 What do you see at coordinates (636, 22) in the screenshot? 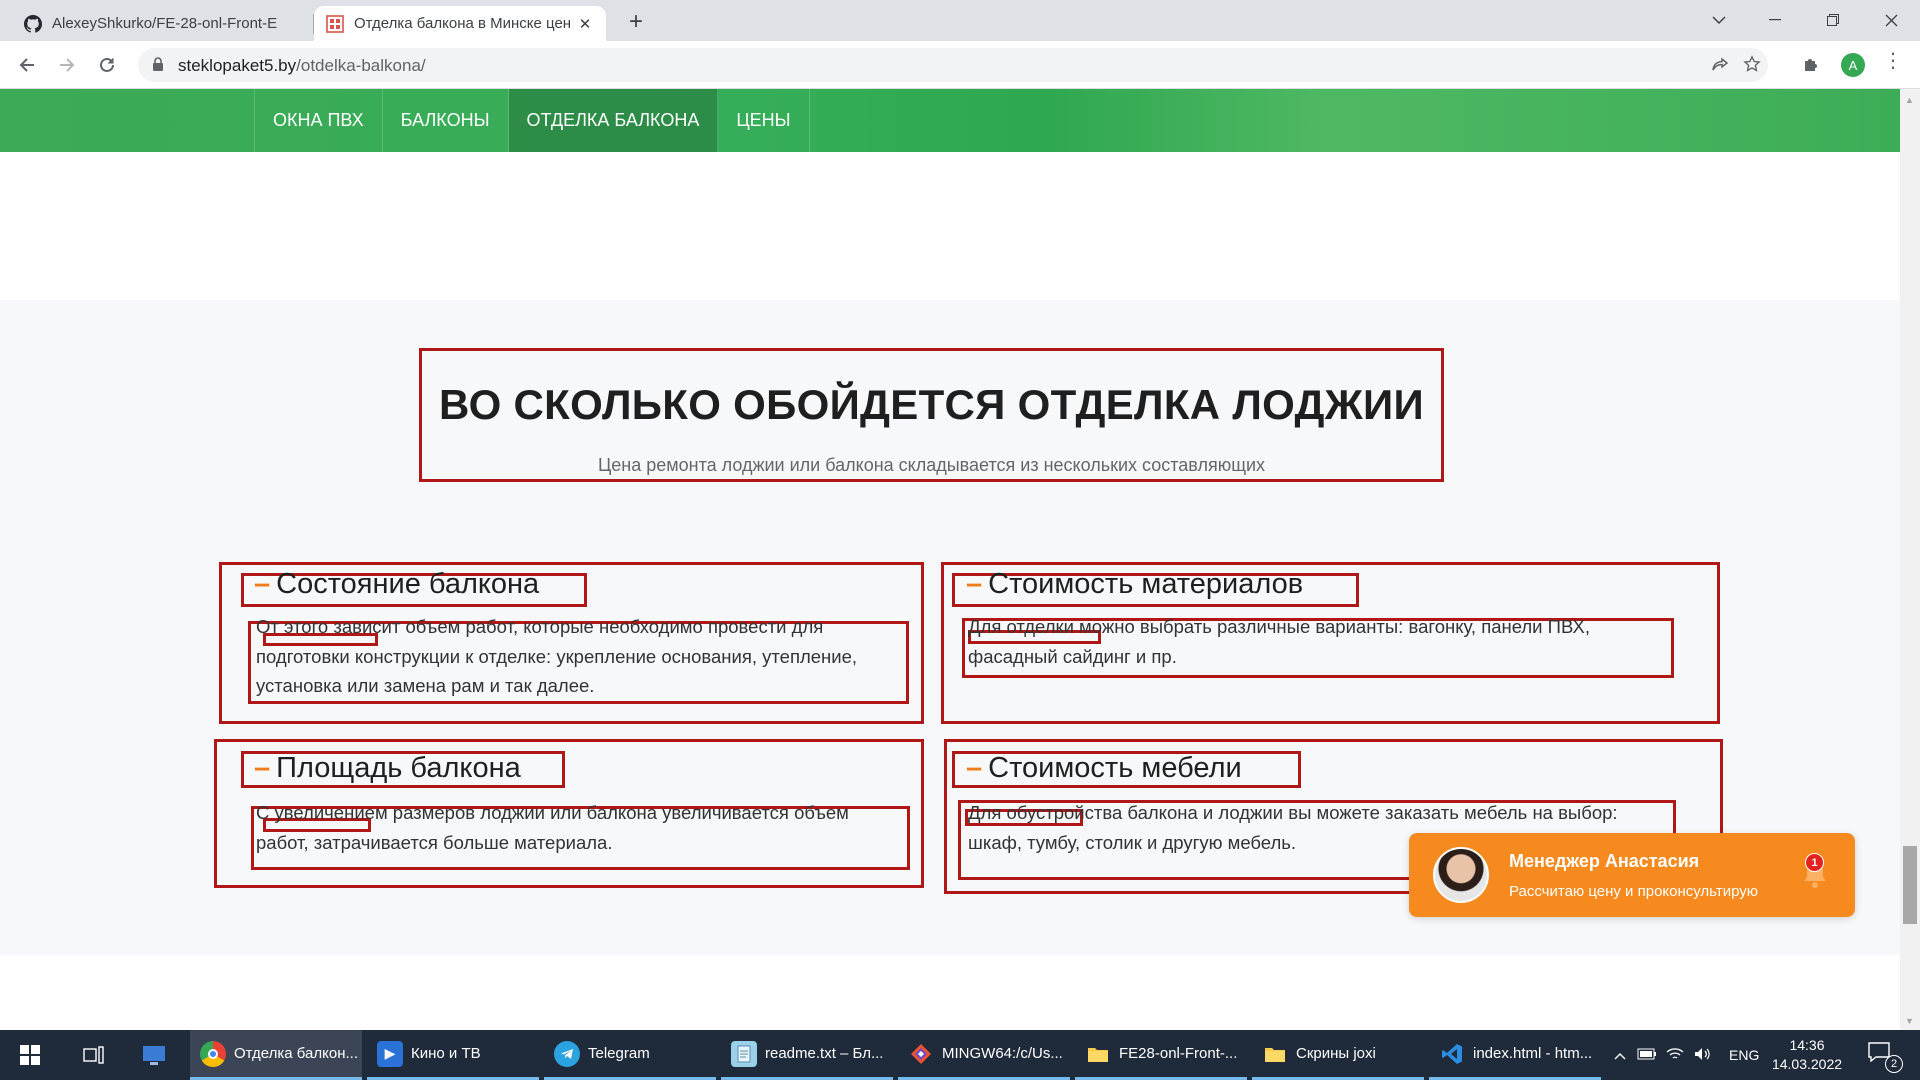
I see `new-tab-button: +` at bounding box center [636, 22].